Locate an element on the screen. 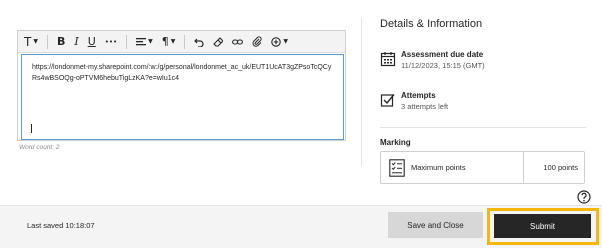 The height and width of the screenshot is (248, 602). due-date-value: 11/12/2023, 15:15 (GMT) is located at coordinates (443, 65).